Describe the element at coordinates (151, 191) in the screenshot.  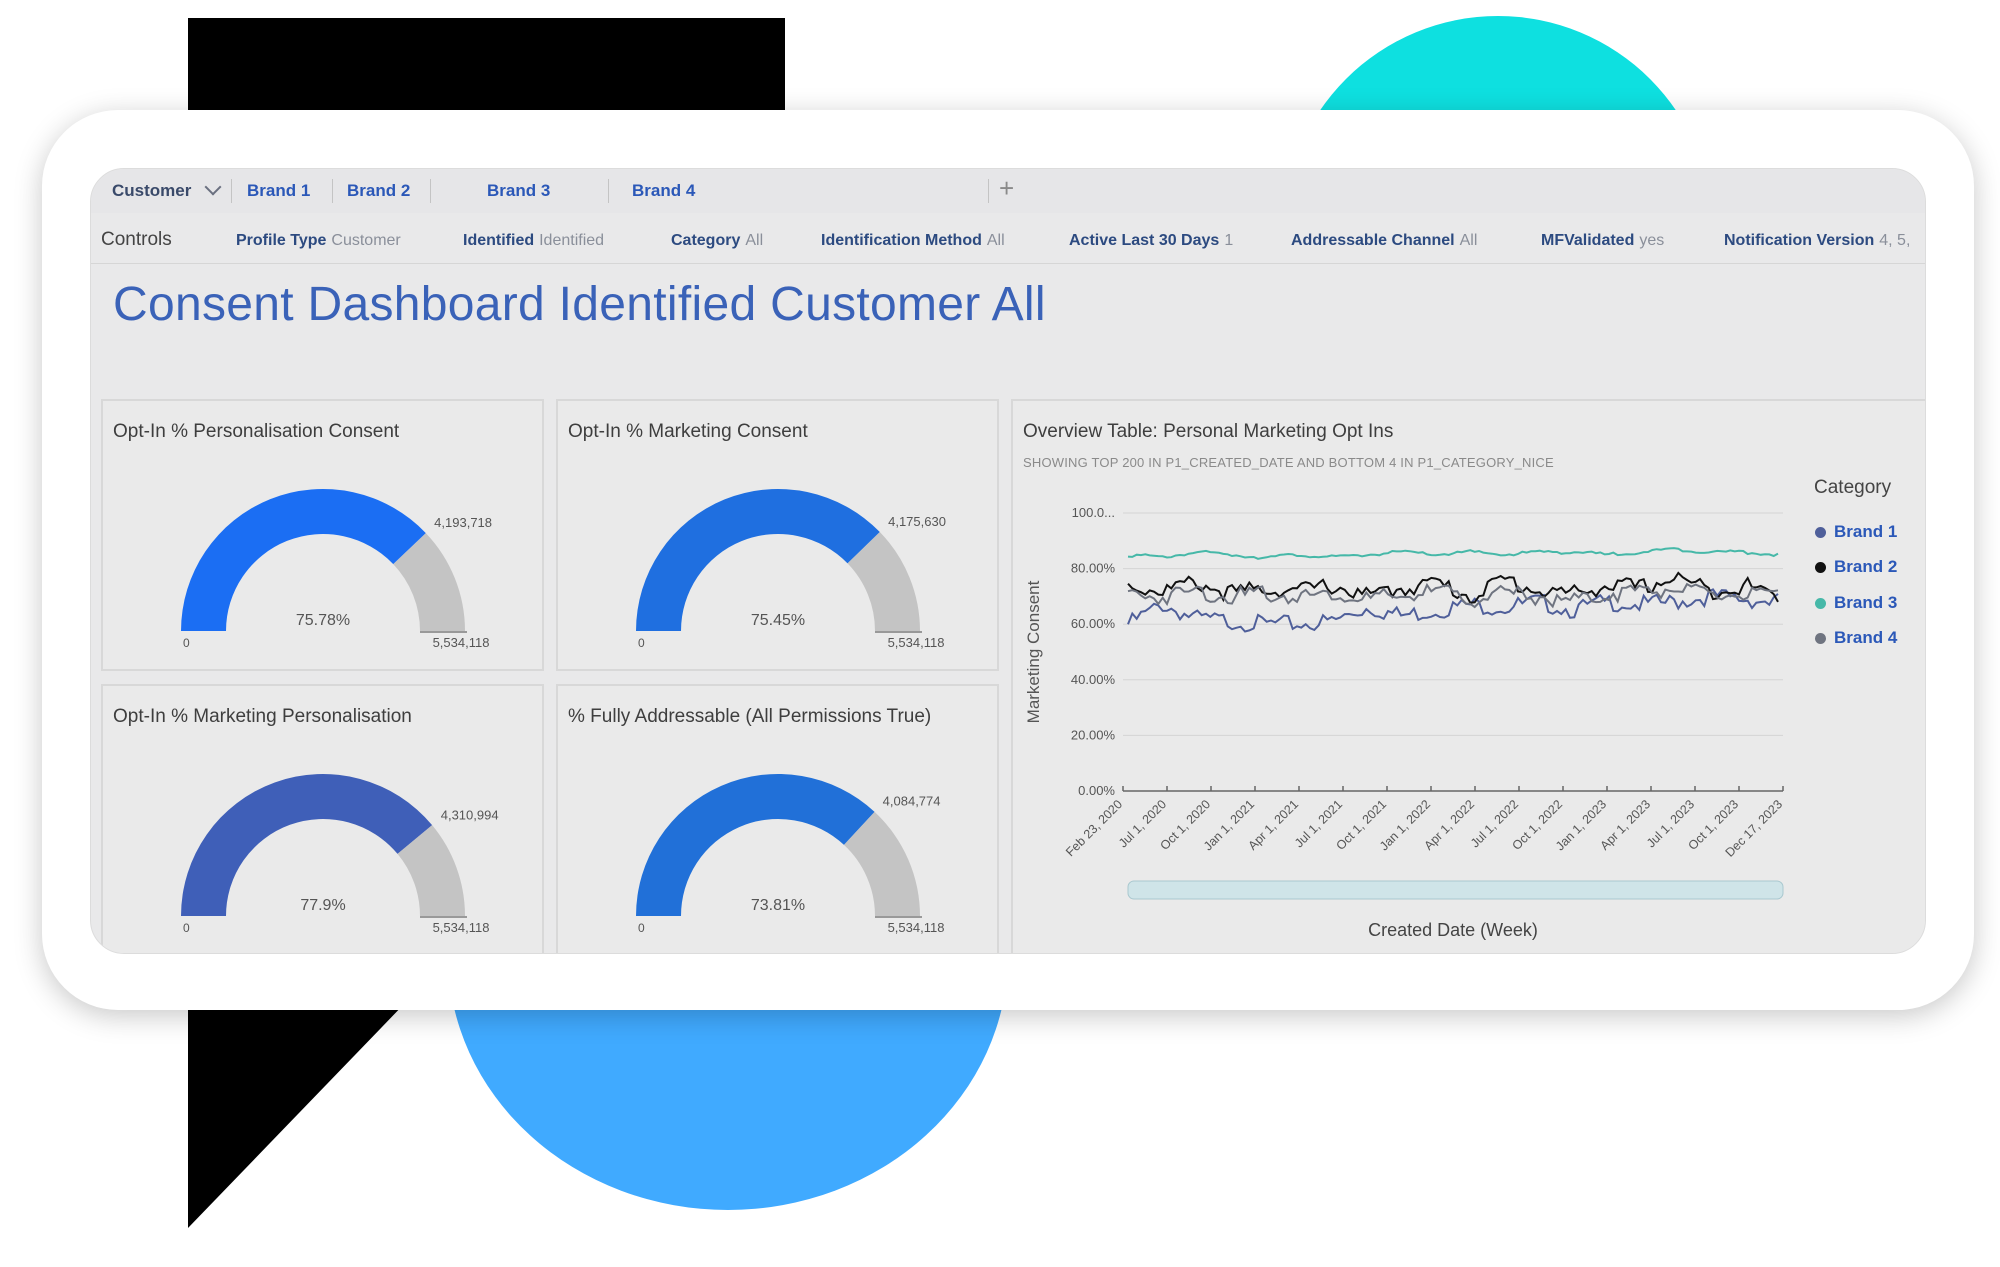
I see `tab-customer: Customer` at that location.